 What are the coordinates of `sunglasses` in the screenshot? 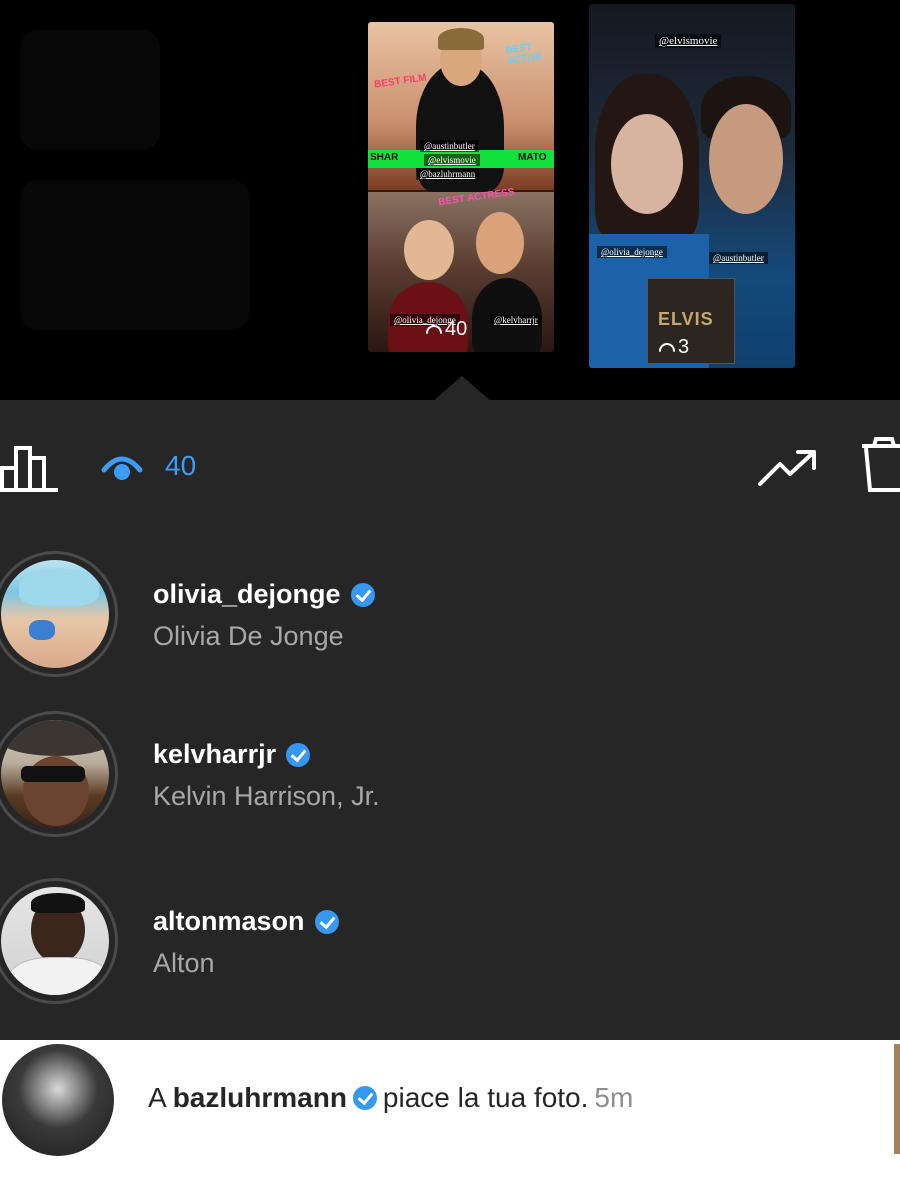 It's located at (53, 774).